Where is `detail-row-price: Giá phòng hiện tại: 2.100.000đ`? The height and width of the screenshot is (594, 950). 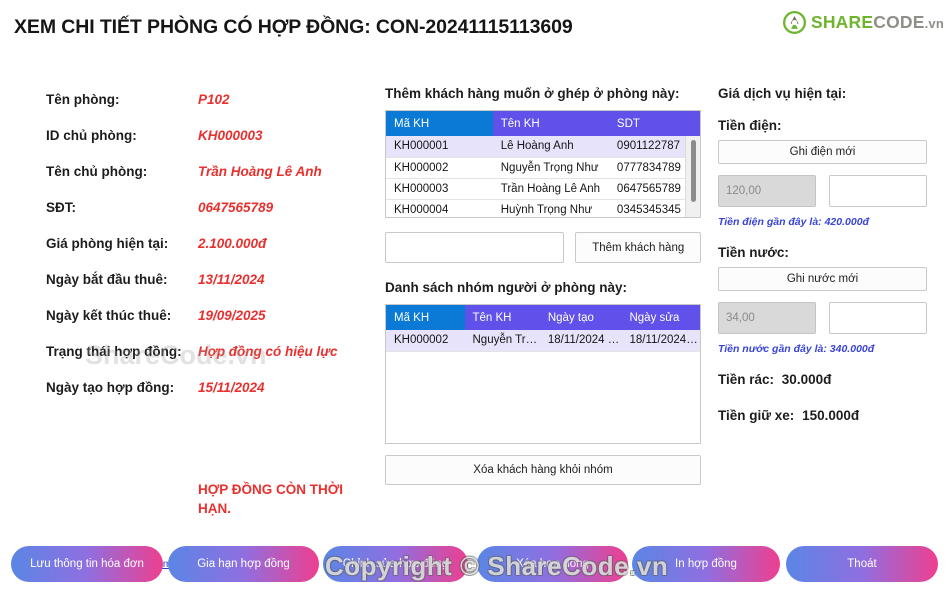
detail-row-price: Giá phòng hiện tại: 2.100.000đ is located at coordinates (211, 254).